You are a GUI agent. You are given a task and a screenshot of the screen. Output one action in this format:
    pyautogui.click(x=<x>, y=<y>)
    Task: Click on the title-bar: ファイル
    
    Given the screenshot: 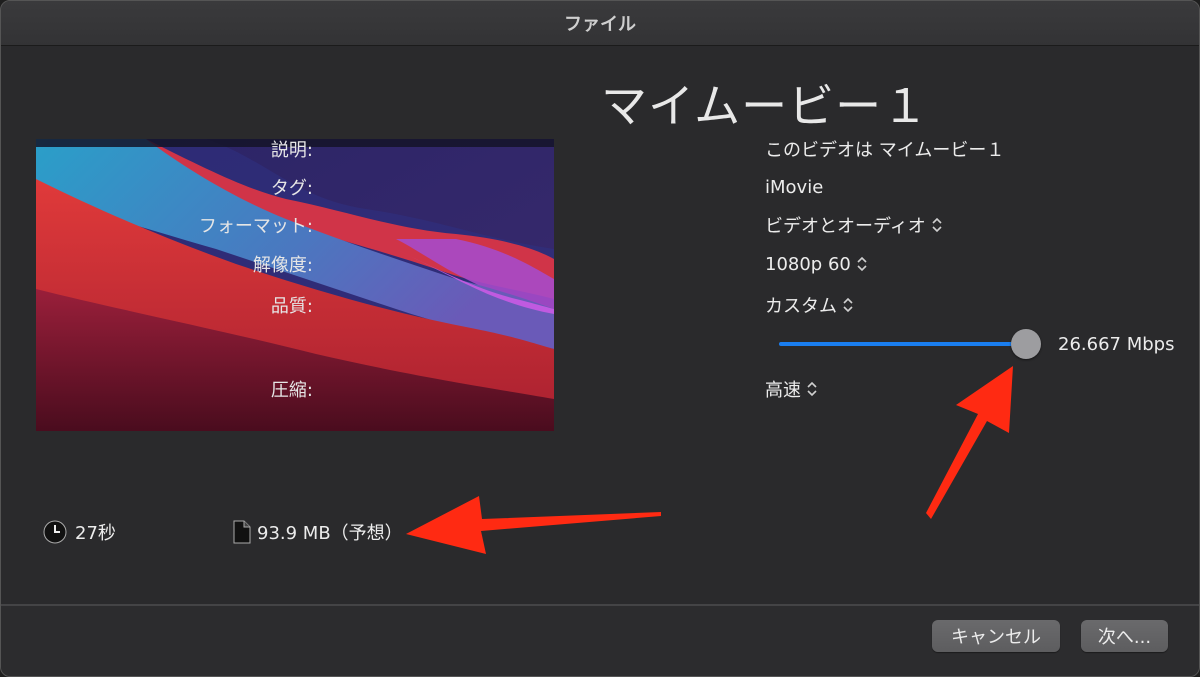 What is the action you would take?
    pyautogui.click(x=600, y=23)
    